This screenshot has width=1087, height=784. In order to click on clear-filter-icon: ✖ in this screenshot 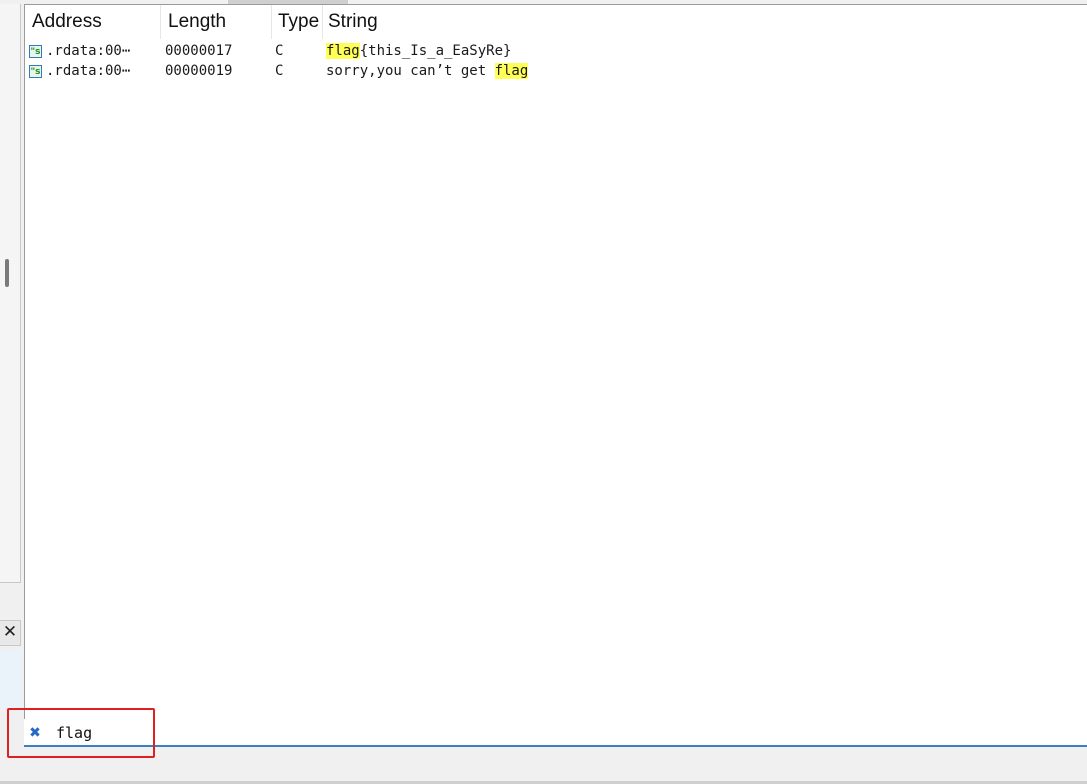, I will do `click(35, 733)`.